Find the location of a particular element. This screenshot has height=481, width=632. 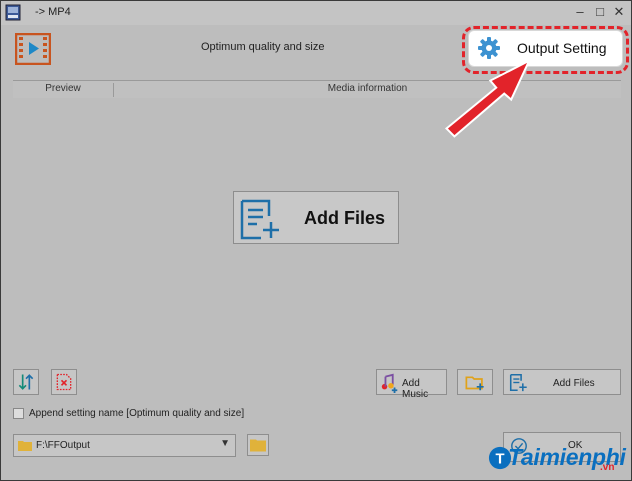

add-music-button: Add Music is located at coordinates (411, 384).